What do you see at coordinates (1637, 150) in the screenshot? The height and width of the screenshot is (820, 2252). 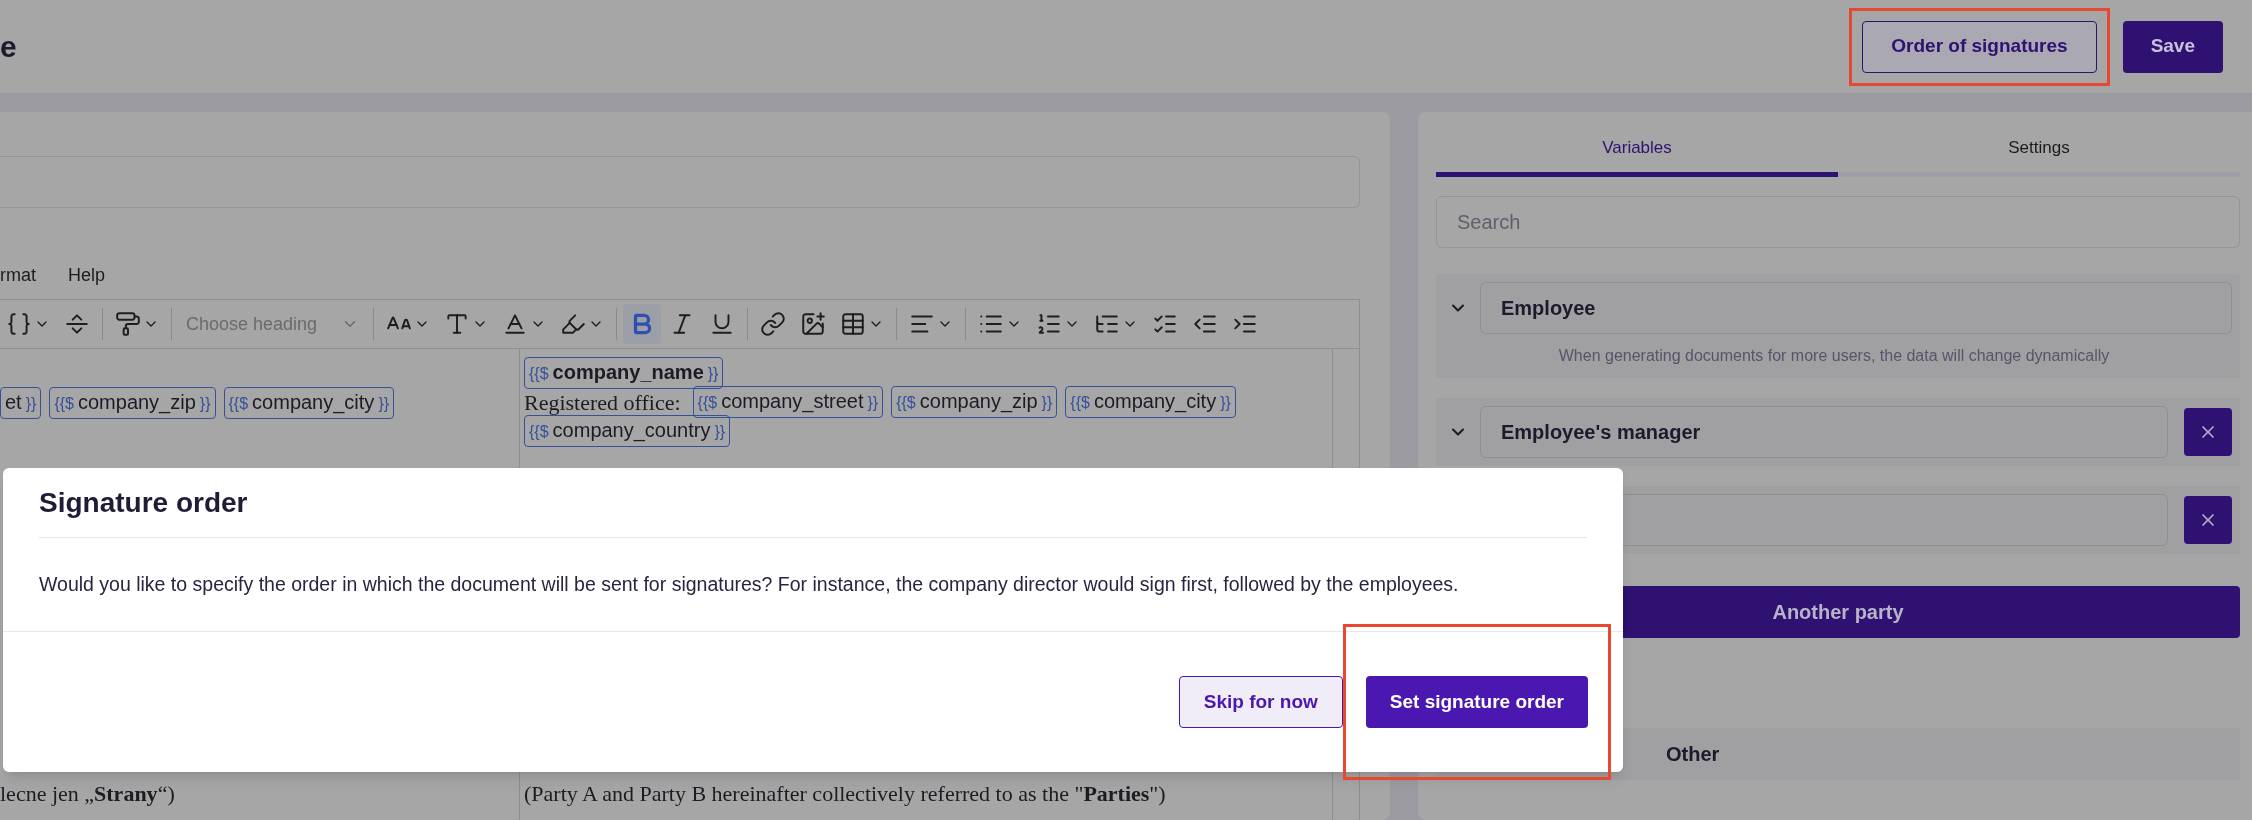 I see `panel-tab: Variables` at bounding box center [1637, 150].